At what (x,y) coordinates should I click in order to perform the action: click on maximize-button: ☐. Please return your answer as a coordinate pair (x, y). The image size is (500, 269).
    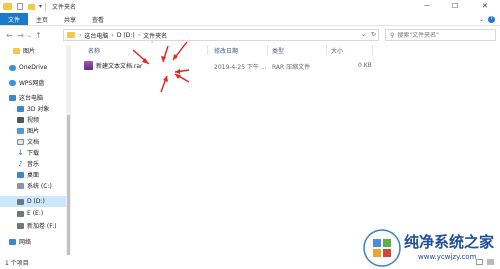
    Looking at the image, I should click on (455, 6).